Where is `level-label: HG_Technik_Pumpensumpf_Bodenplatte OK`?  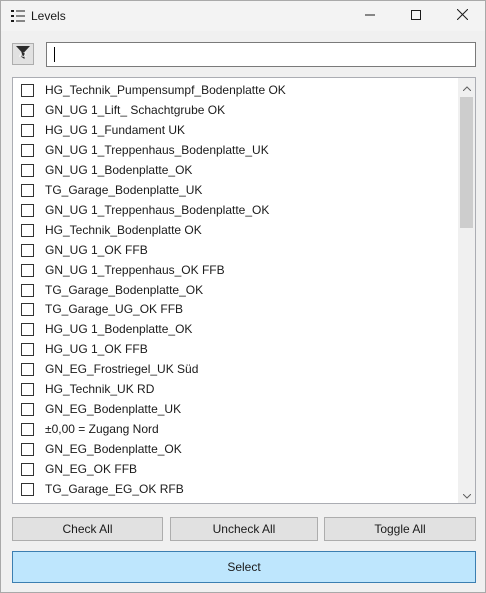 level-label: HG_Technik_Pumpensumpf_Bodenplatte OK is located at coordinates (165, 90).